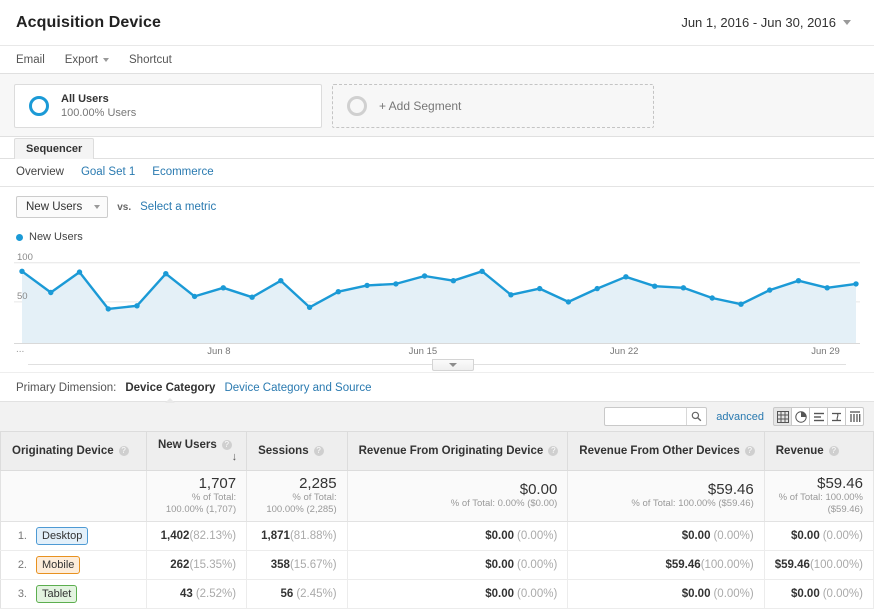  Describe the element at coordinates (235, 457) in the screenshot. I see `sort-descending-icon: ↓` at that location.